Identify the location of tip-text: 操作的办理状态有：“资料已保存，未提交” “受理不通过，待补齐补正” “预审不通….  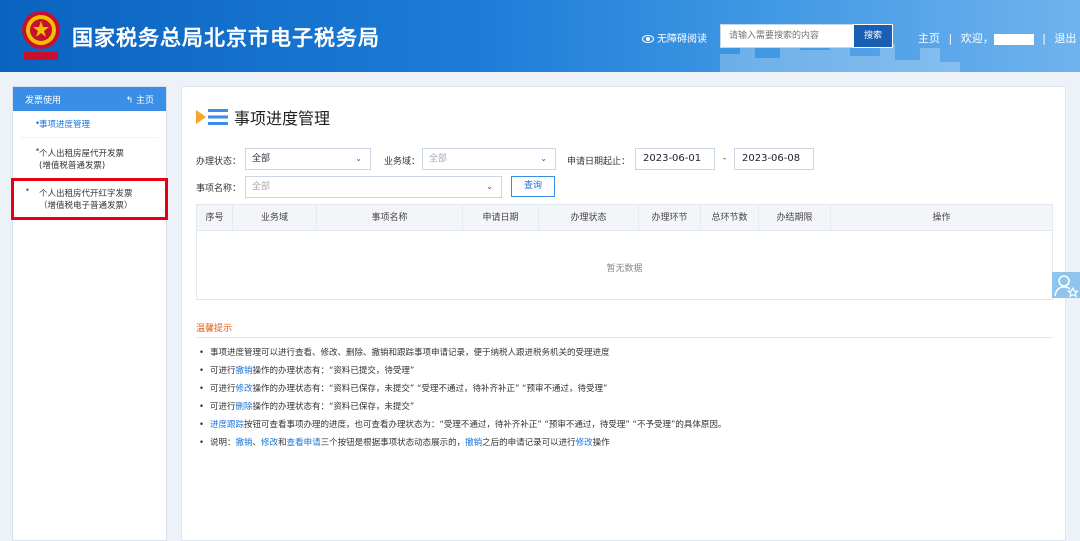
(430, 389).